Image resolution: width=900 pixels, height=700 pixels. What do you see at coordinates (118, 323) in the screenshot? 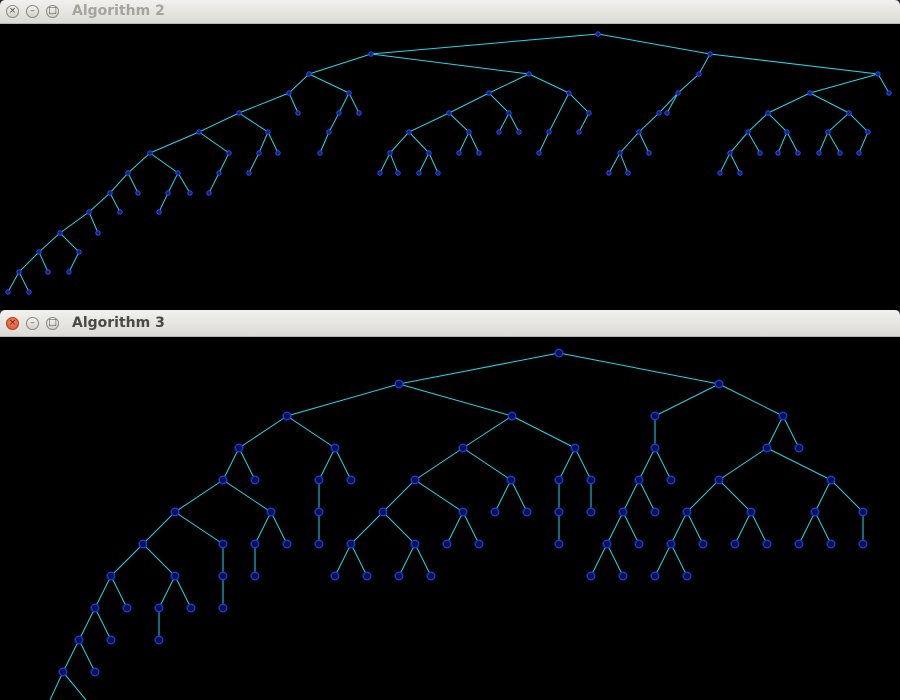
I see `window-title: Algorithm 3` at bounding box center [118, 323].